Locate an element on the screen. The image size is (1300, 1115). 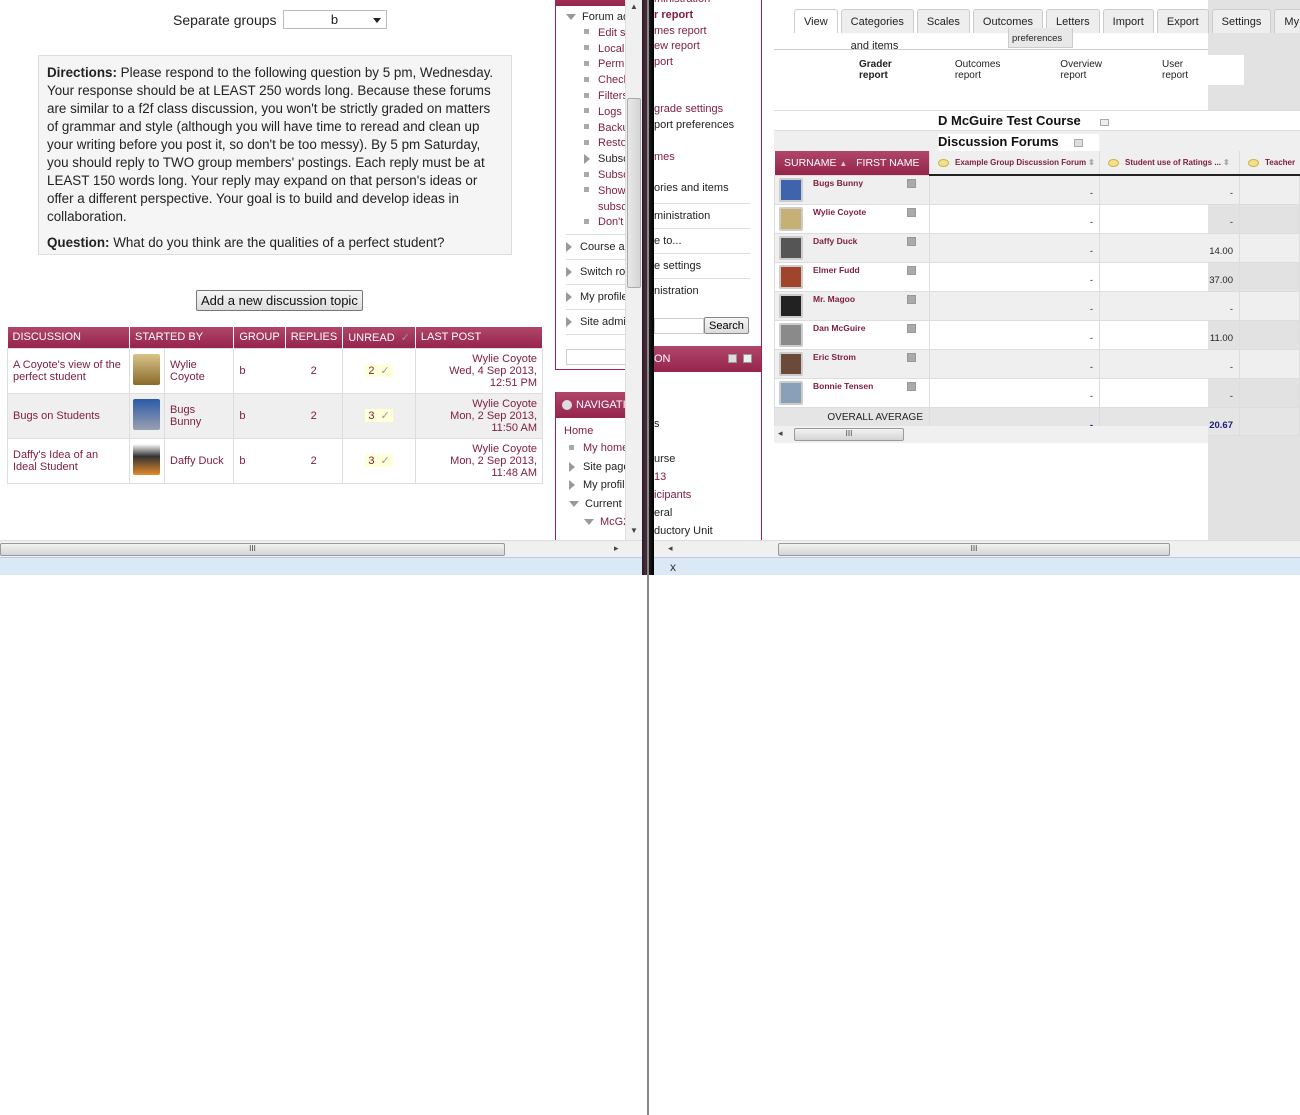
expand-icon is located at coordinates (1078, 143).